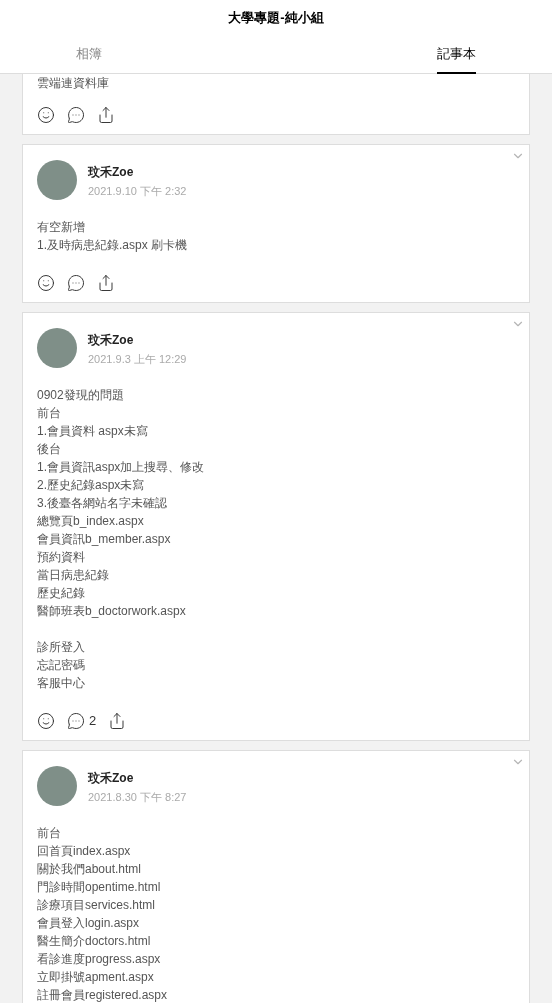  What do you see at coordinates (112, 245) in the screenshot?
I see `note-line: 1.及時病患紀錄.aspx 刷卡機` at bounding box center [112, 245].